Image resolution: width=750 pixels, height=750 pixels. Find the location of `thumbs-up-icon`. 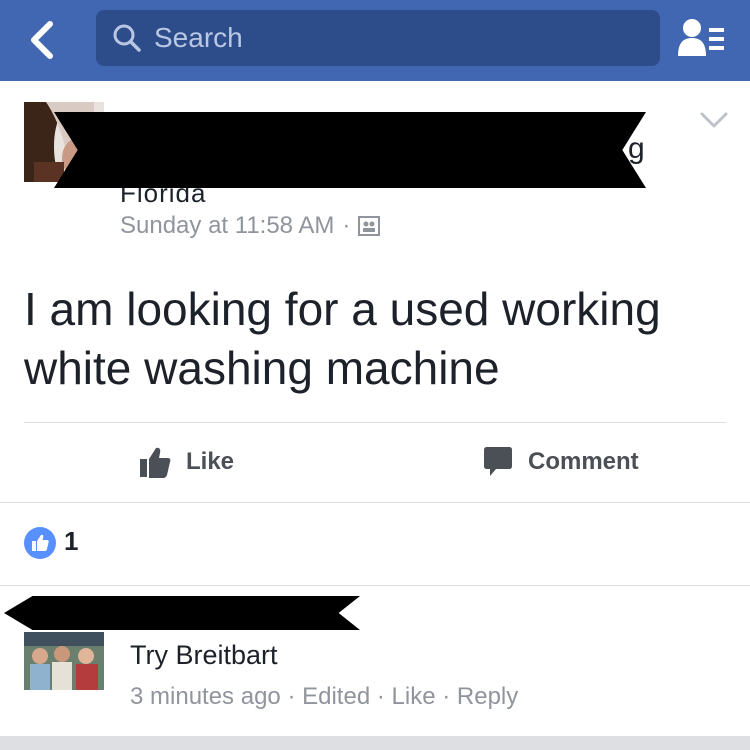

thumbs-up-icon is located at coordinates (155, 462).